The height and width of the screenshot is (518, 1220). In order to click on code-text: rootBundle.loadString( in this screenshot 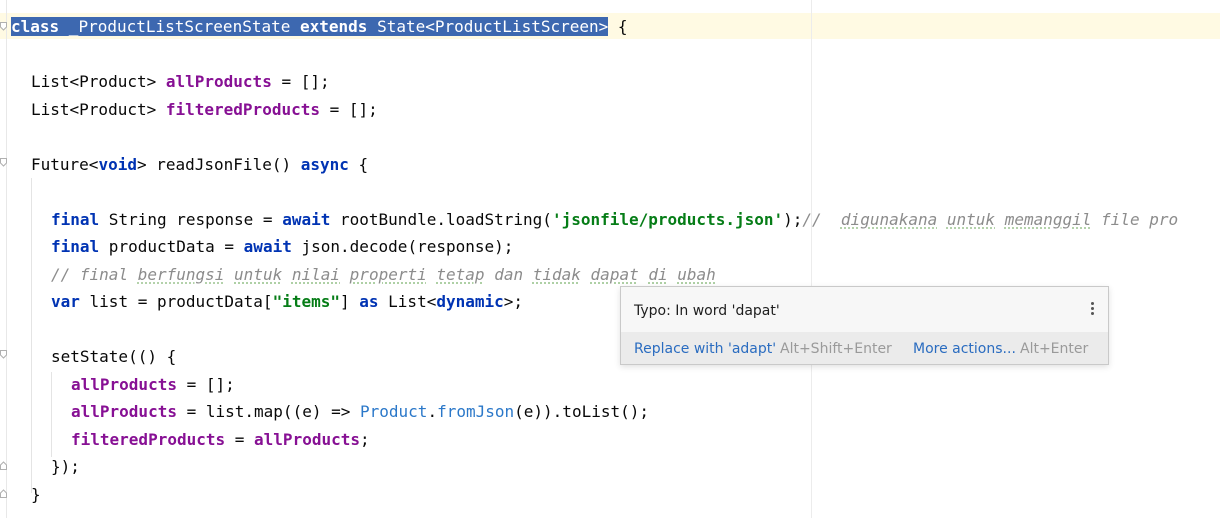, I will do `click(441, 219)`.